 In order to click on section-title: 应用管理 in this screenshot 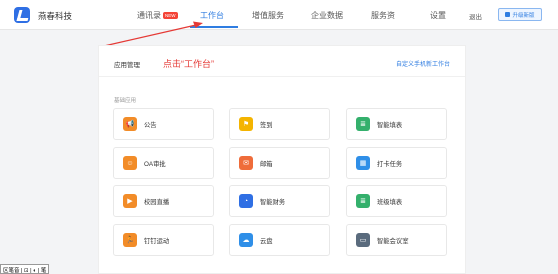, I will do `click(127, 65)`.